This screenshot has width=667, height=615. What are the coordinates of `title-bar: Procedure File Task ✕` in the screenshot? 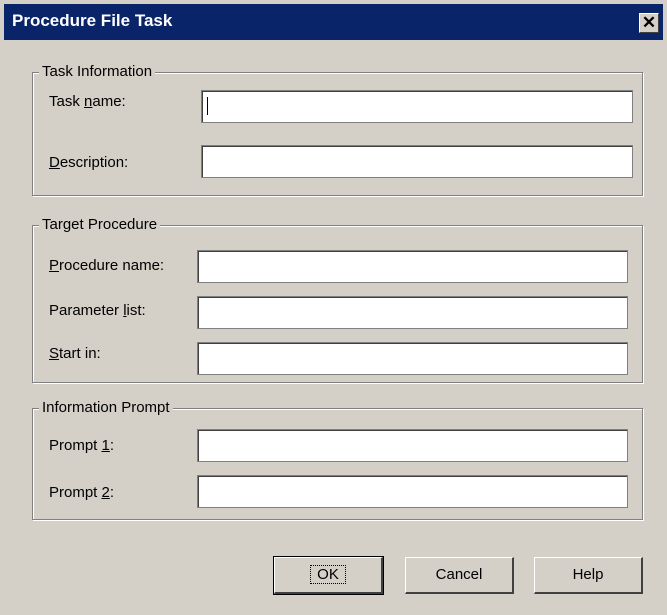 It's located at (333, 22).